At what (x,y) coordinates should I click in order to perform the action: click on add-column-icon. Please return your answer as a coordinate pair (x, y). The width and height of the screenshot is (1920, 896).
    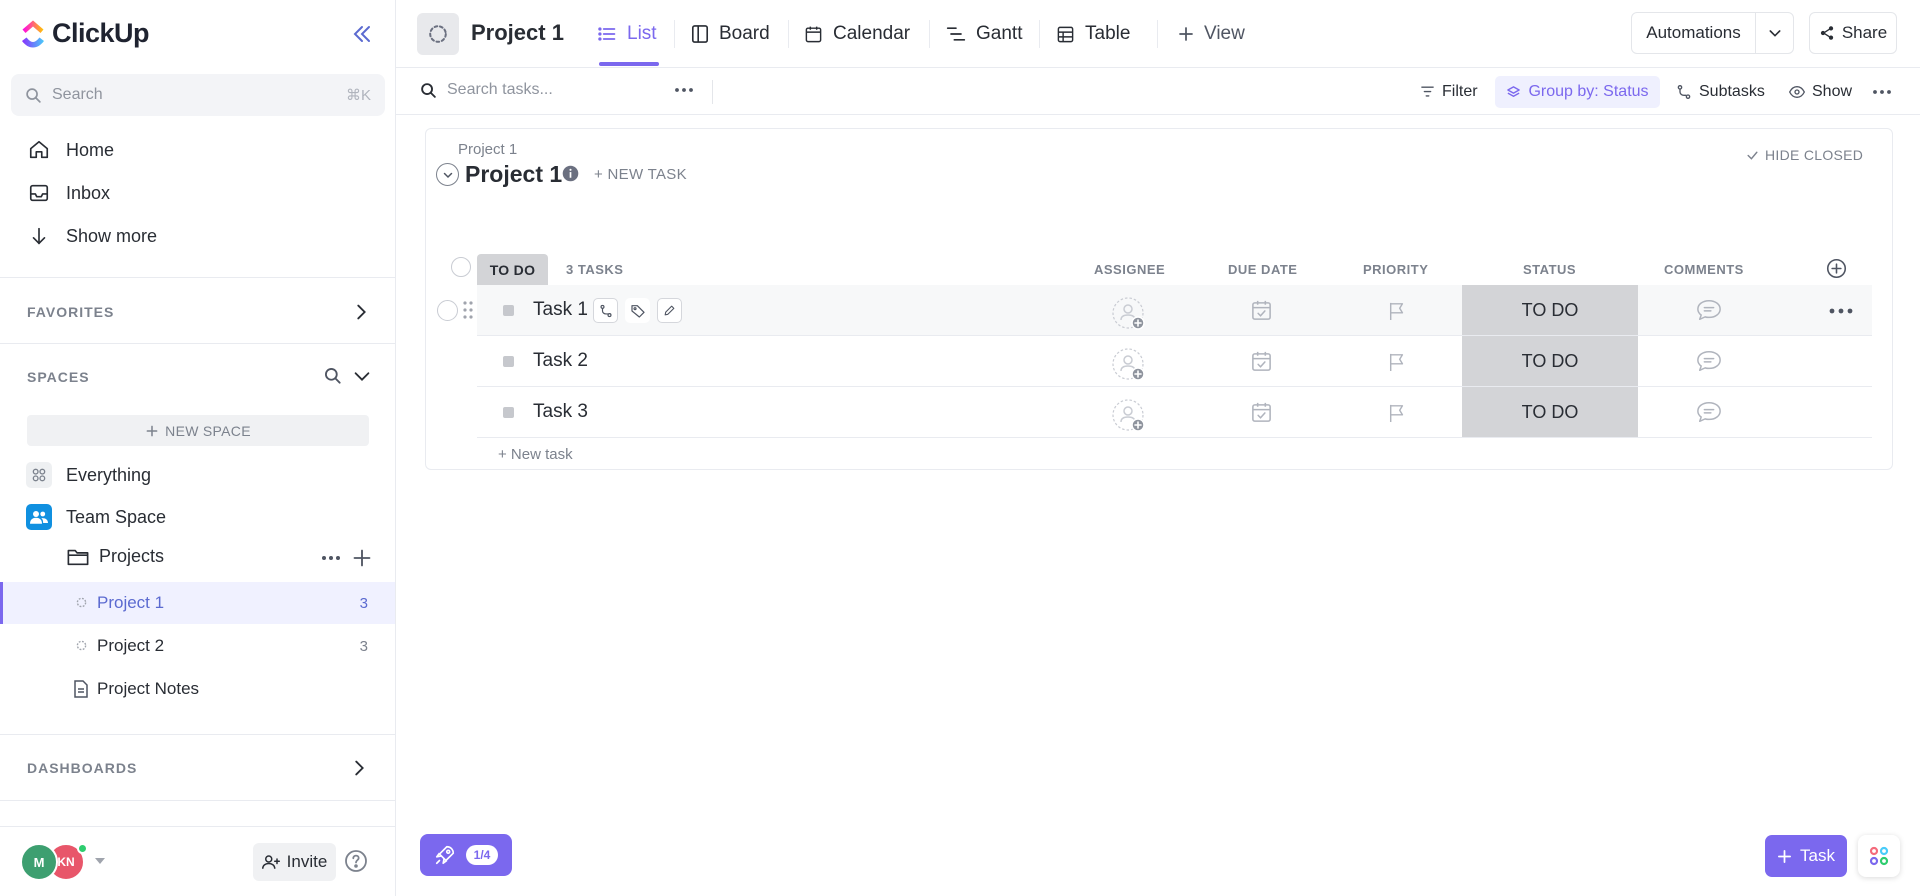
    Looking at the image, I should click on (1836, 268).